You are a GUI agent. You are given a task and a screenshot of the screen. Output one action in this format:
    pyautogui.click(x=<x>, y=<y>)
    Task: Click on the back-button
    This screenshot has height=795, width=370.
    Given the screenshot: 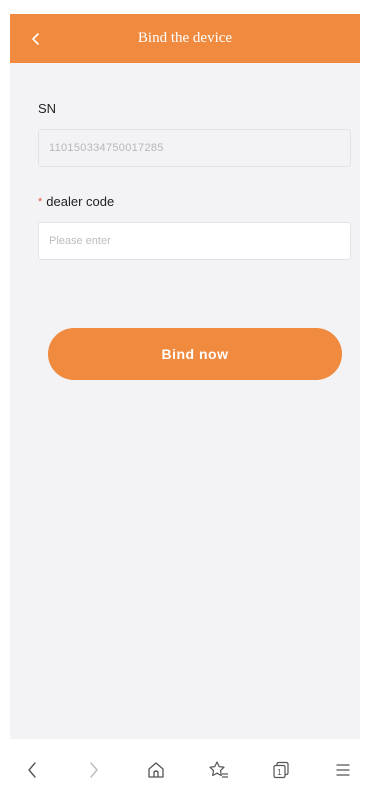 What is the action you would take?
    pyautogui.click(x=36, y=38)
    